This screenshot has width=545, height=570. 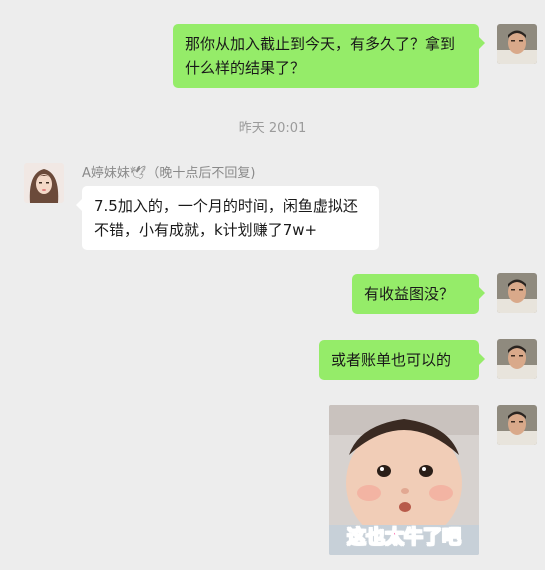 I want to click on woman-avatar-icon, so click(x=44, y=183).